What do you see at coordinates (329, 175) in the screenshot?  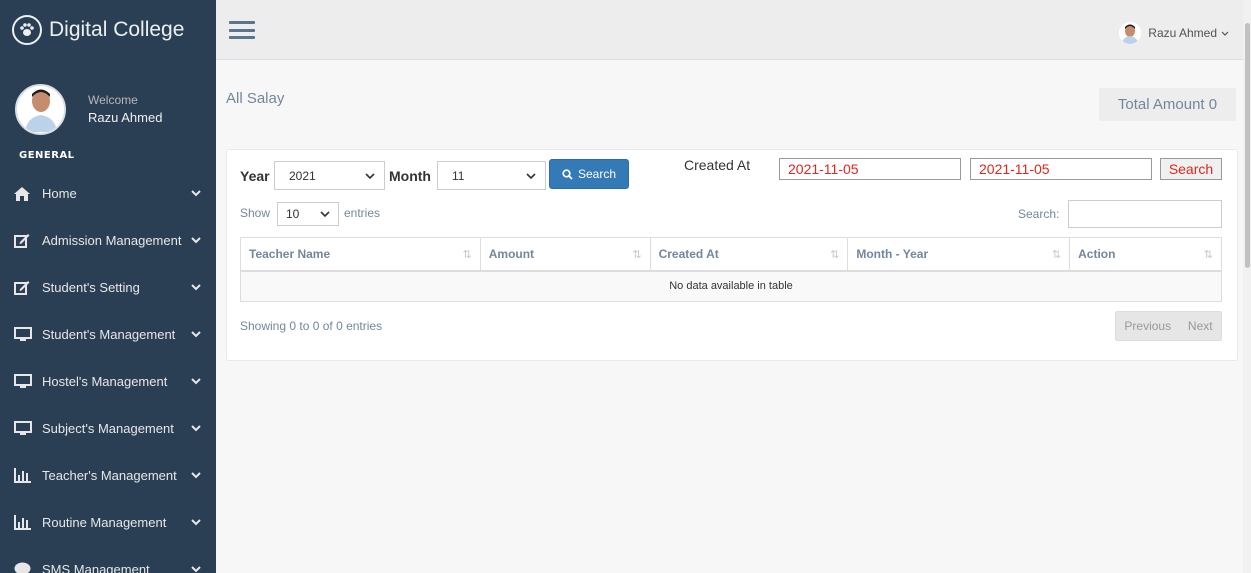 I see `year-select: 2021` at bounding box center [329, 175].